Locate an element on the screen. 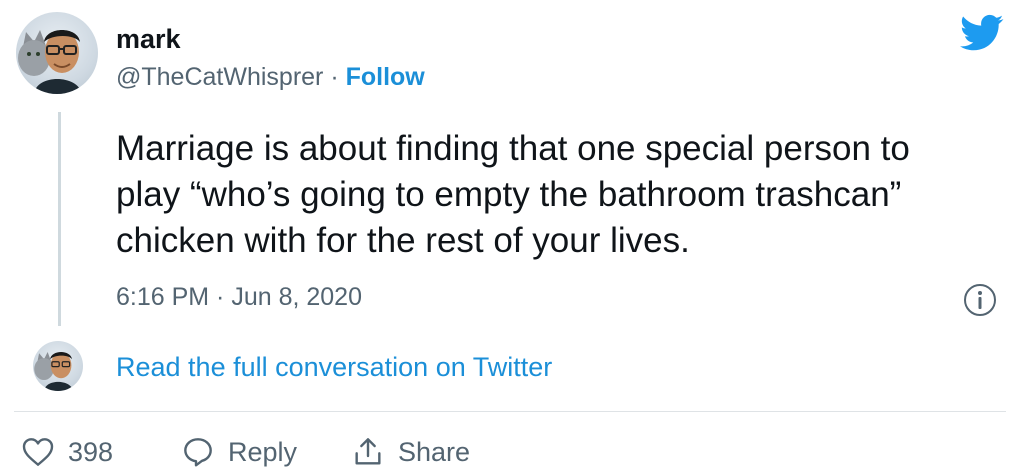 The height and width of the screenshot is (476, 1024). share-label: Share is located at coordinates (434, 451).